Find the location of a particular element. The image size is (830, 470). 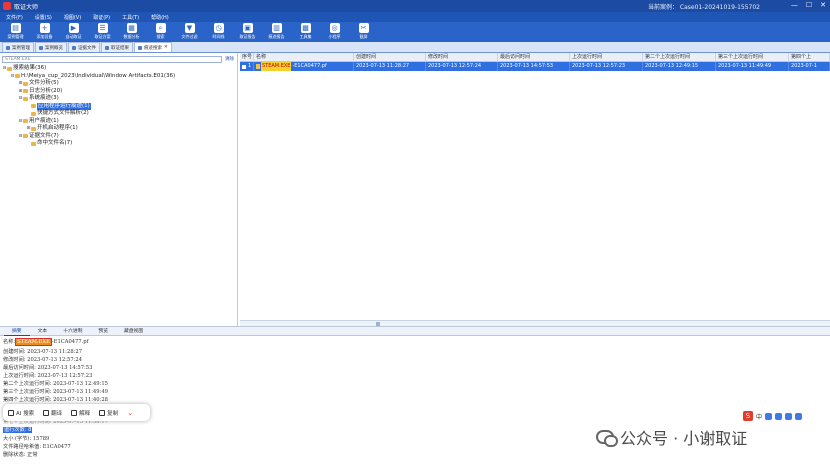

copy-button: 复制 is located at coordinates (108, 413).